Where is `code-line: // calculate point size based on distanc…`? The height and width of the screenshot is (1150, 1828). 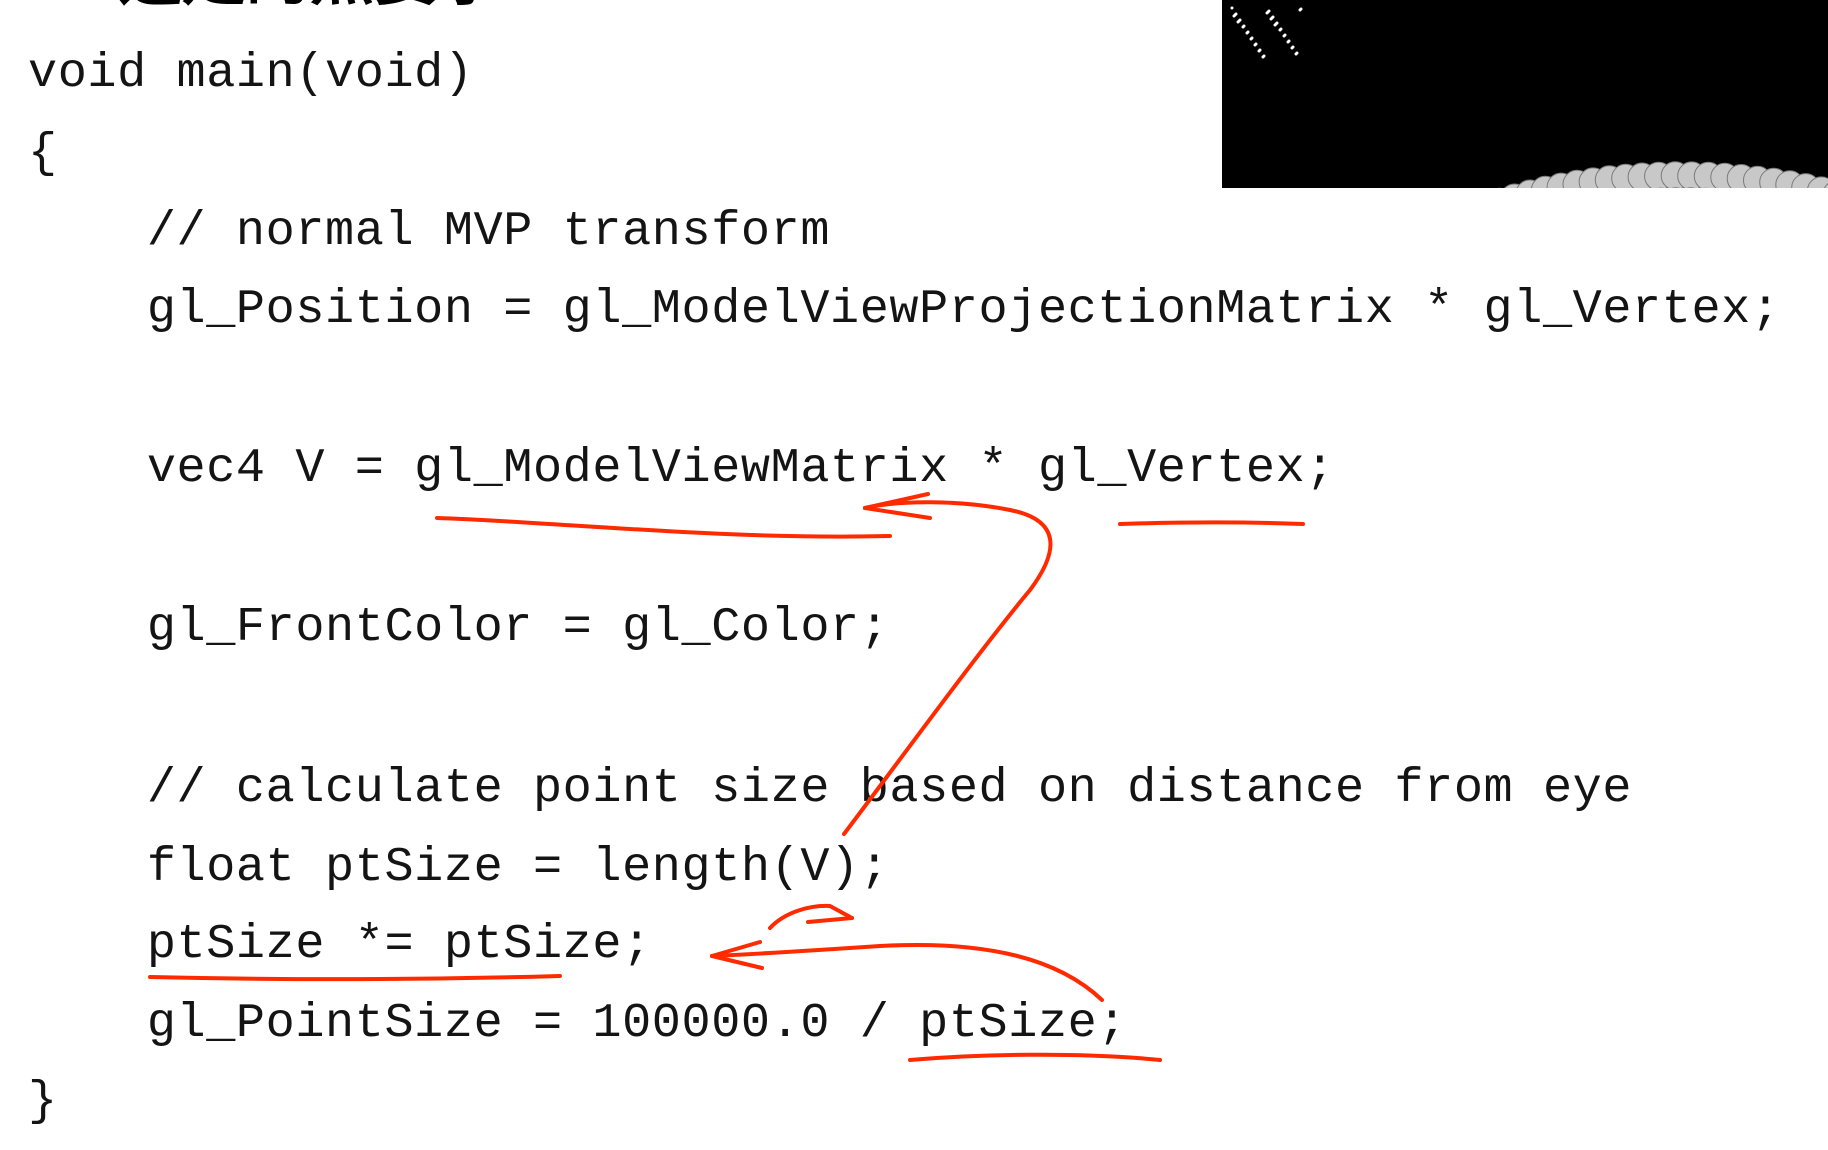 code-line: // calculate point size based on distanc… is located at coordinates (830, 788).